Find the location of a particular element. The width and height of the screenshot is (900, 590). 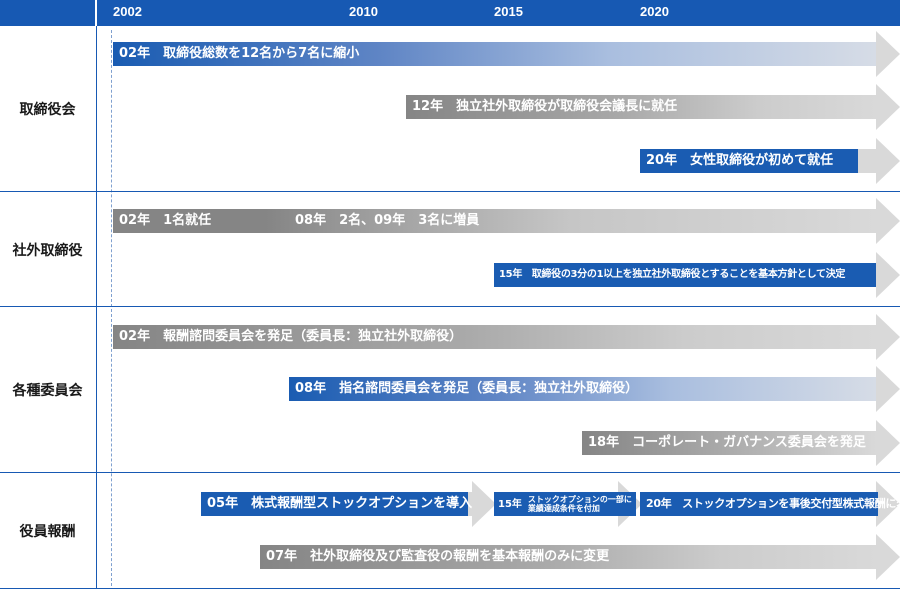

header-divider is located at coordinates (96, 13).